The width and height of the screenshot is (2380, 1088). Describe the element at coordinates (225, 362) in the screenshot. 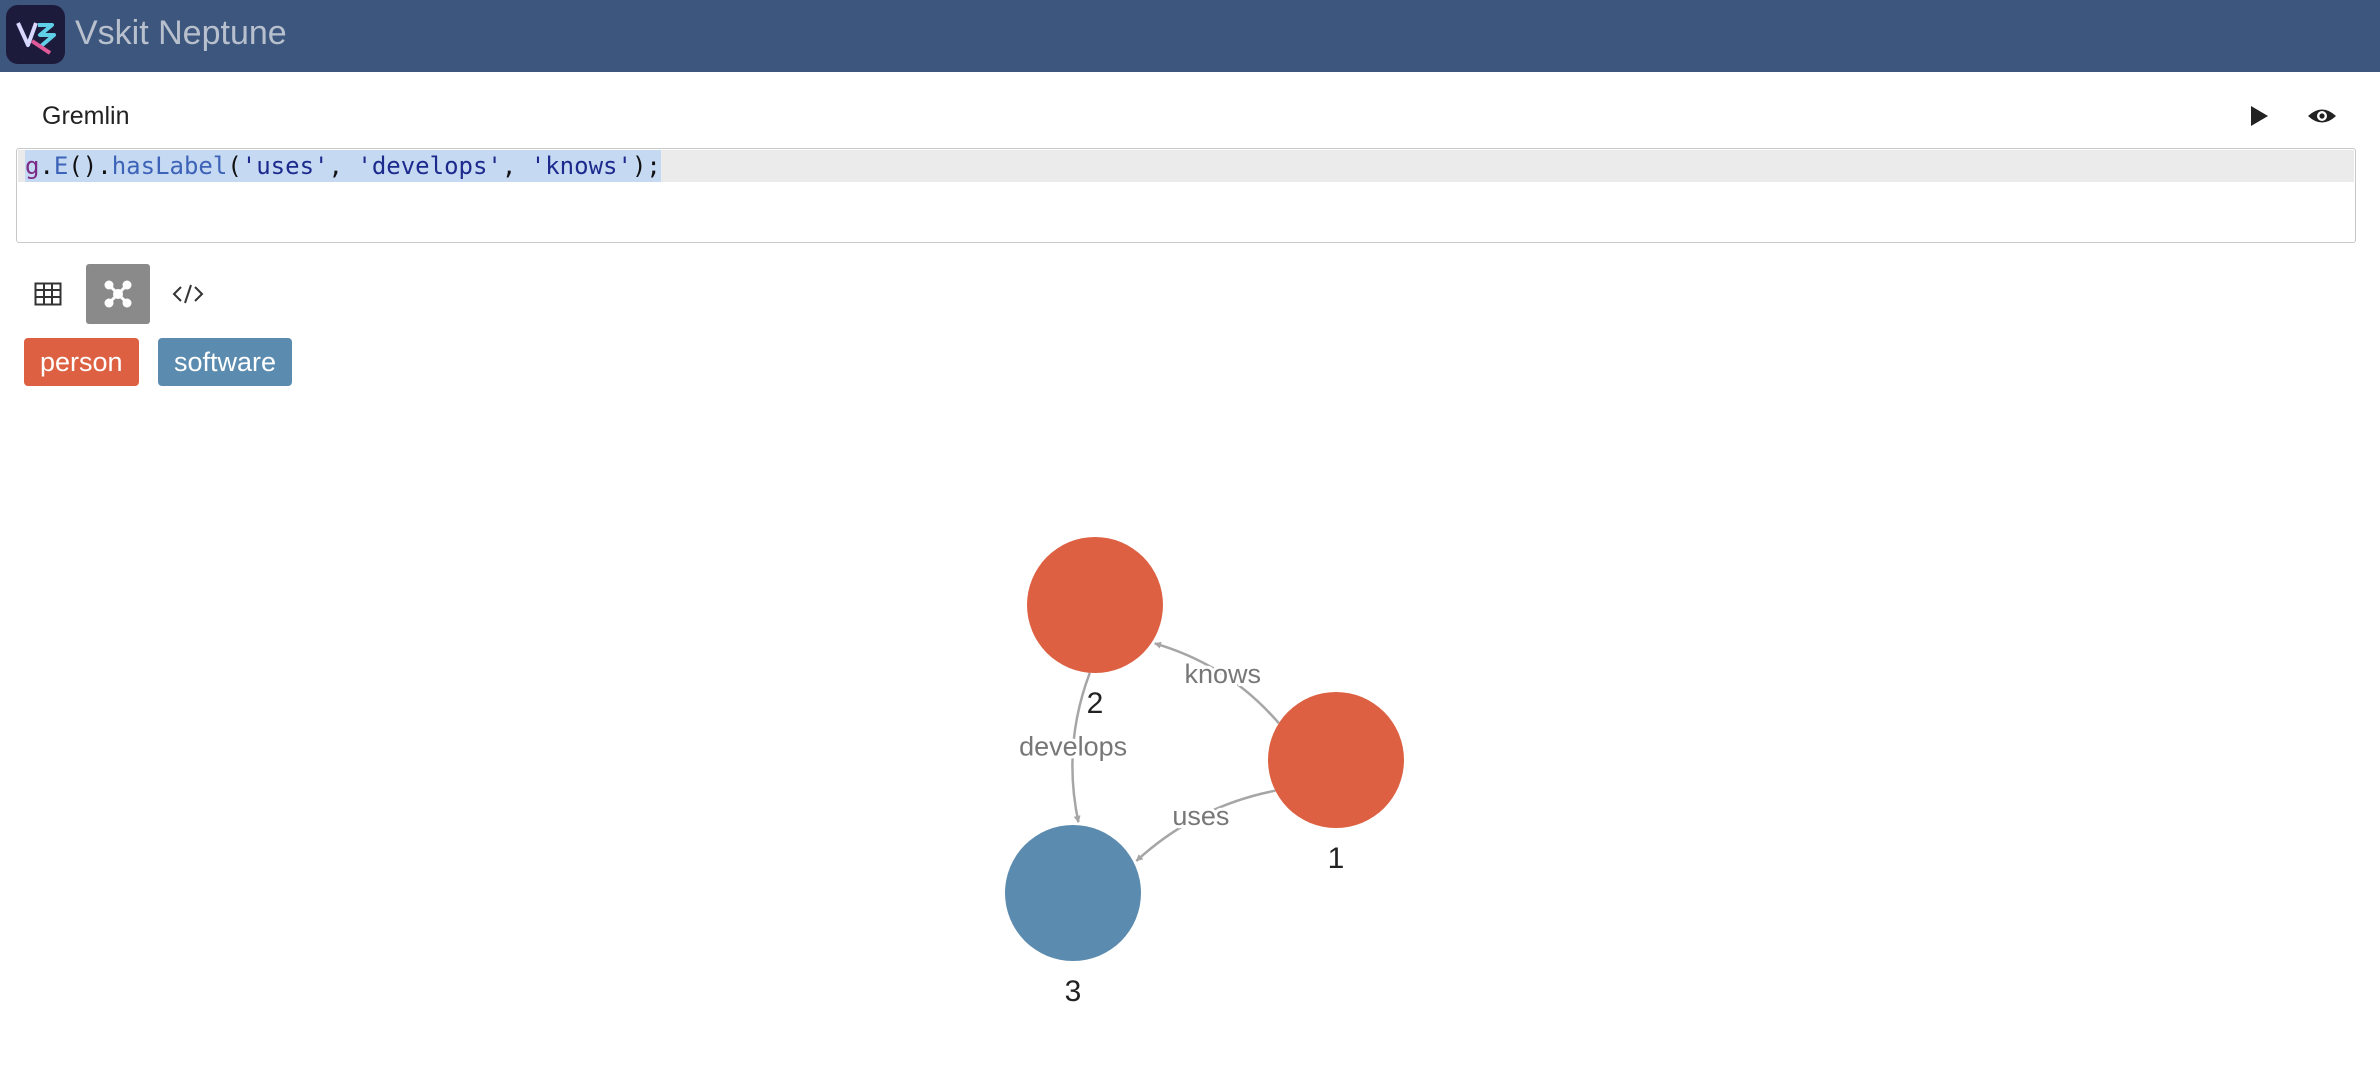

I see `legend-software-badge: software` at that location.